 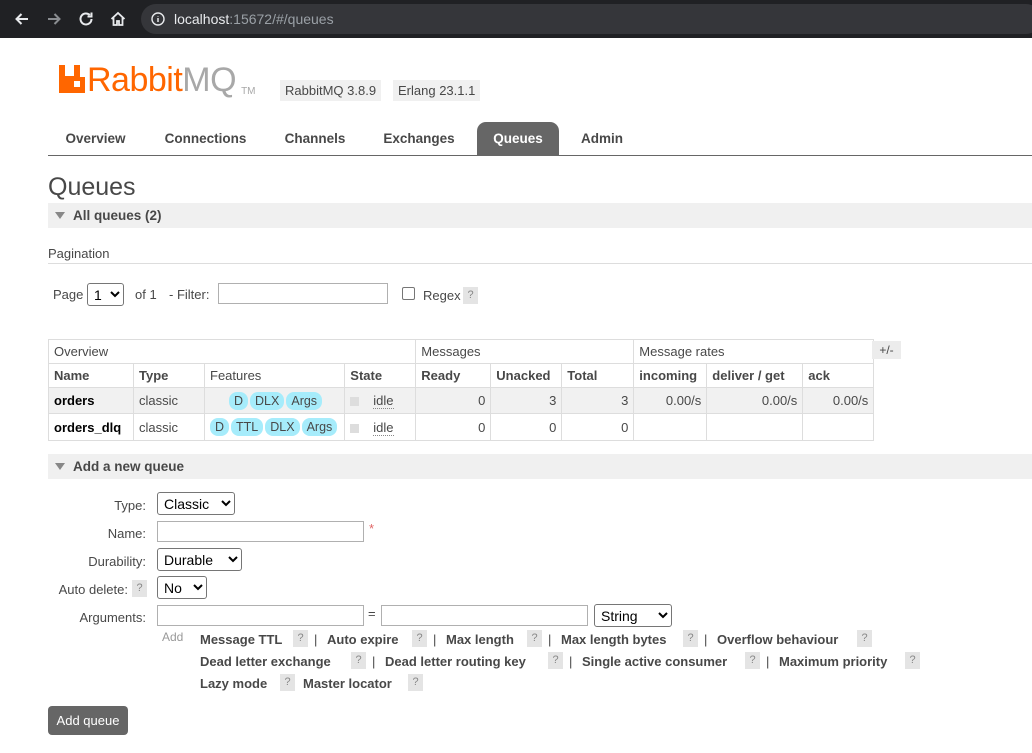 I want to click on argument-type-select: String, so click(x=633, y=615).